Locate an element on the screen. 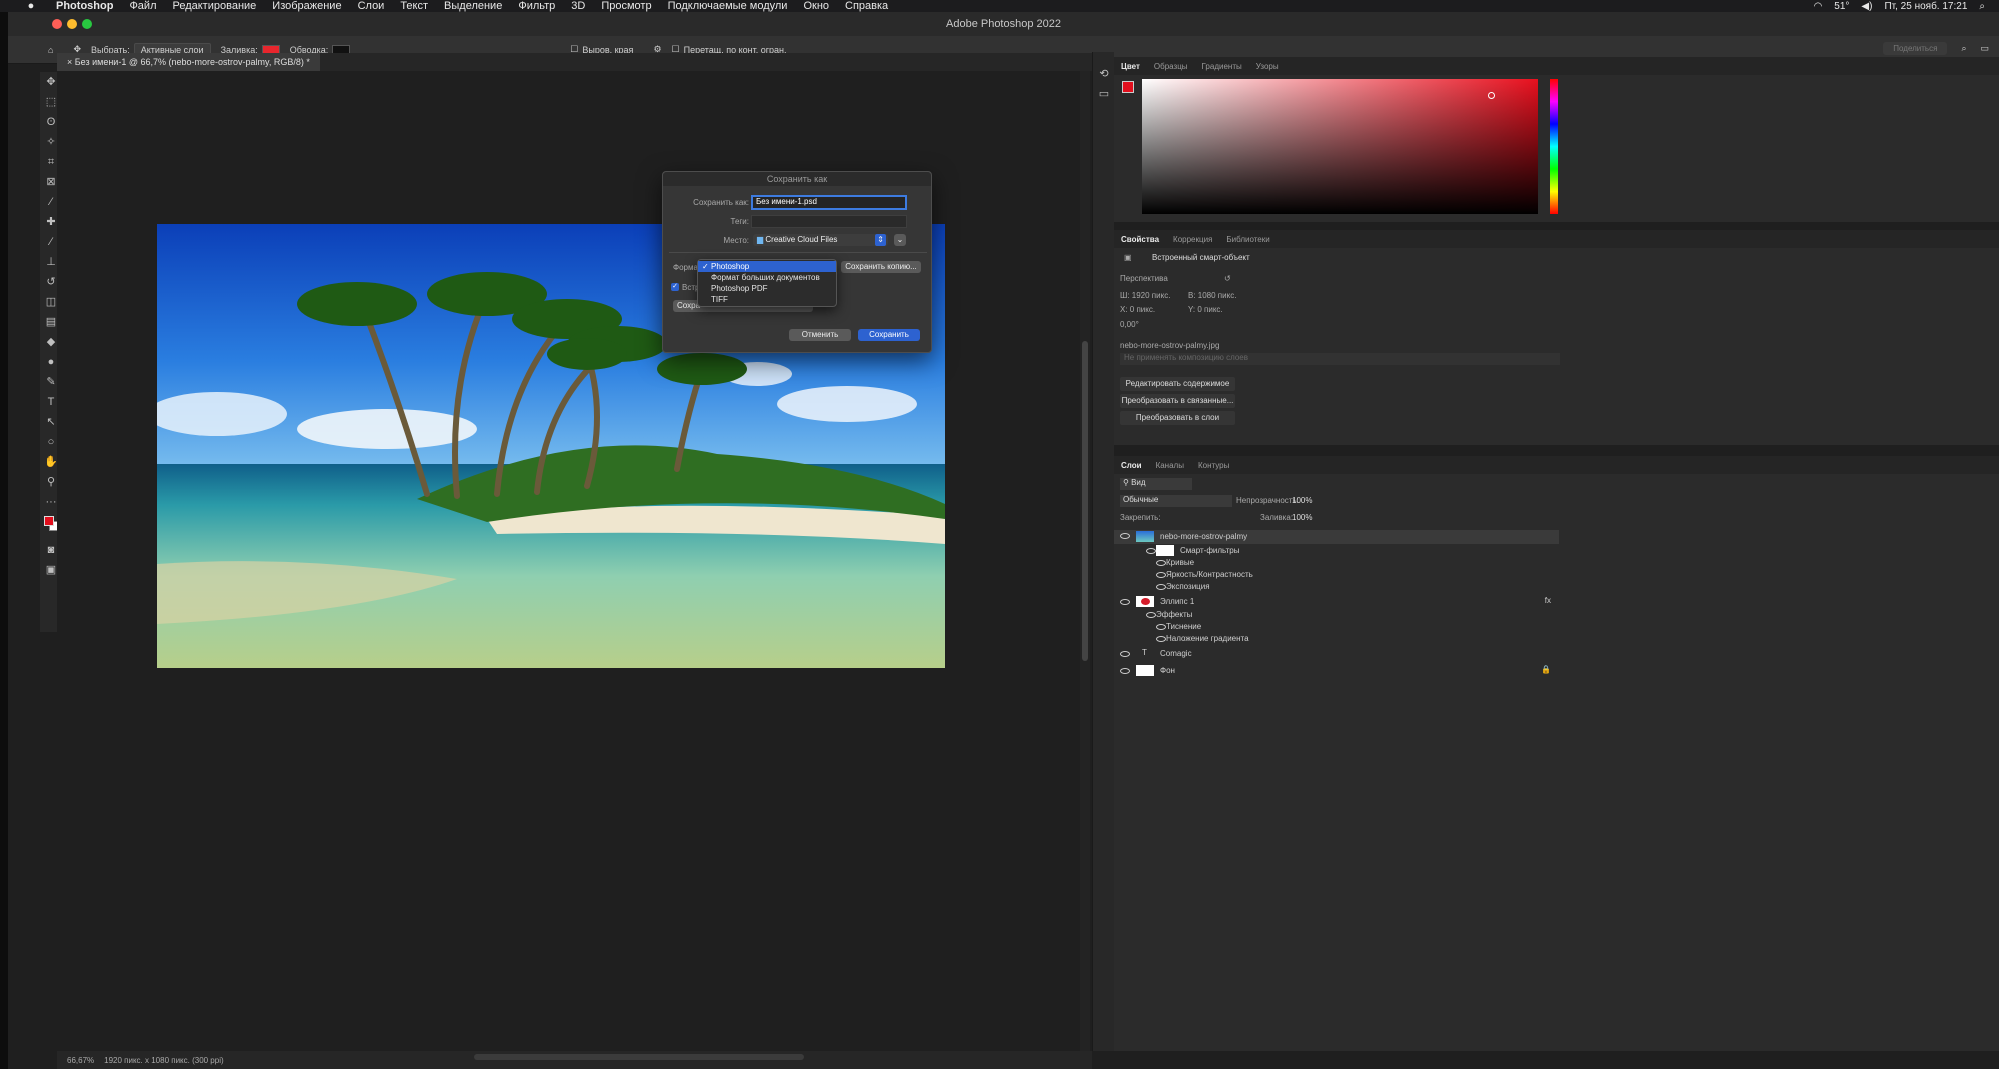  reset-icon: ↺ is located at coordinates (1227, 278).